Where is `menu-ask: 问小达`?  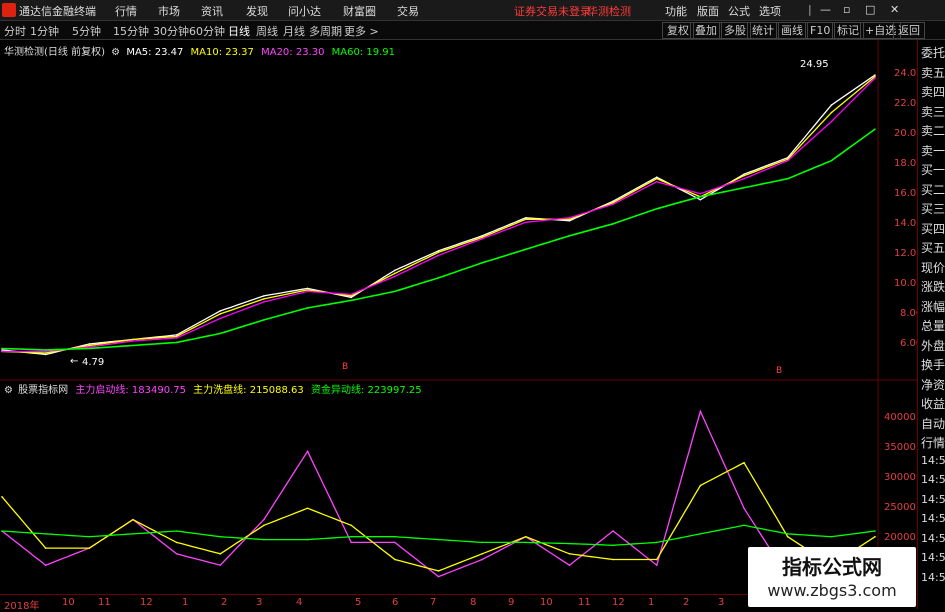
menu-ask: 问小达 is located at coordinates (304, 11).